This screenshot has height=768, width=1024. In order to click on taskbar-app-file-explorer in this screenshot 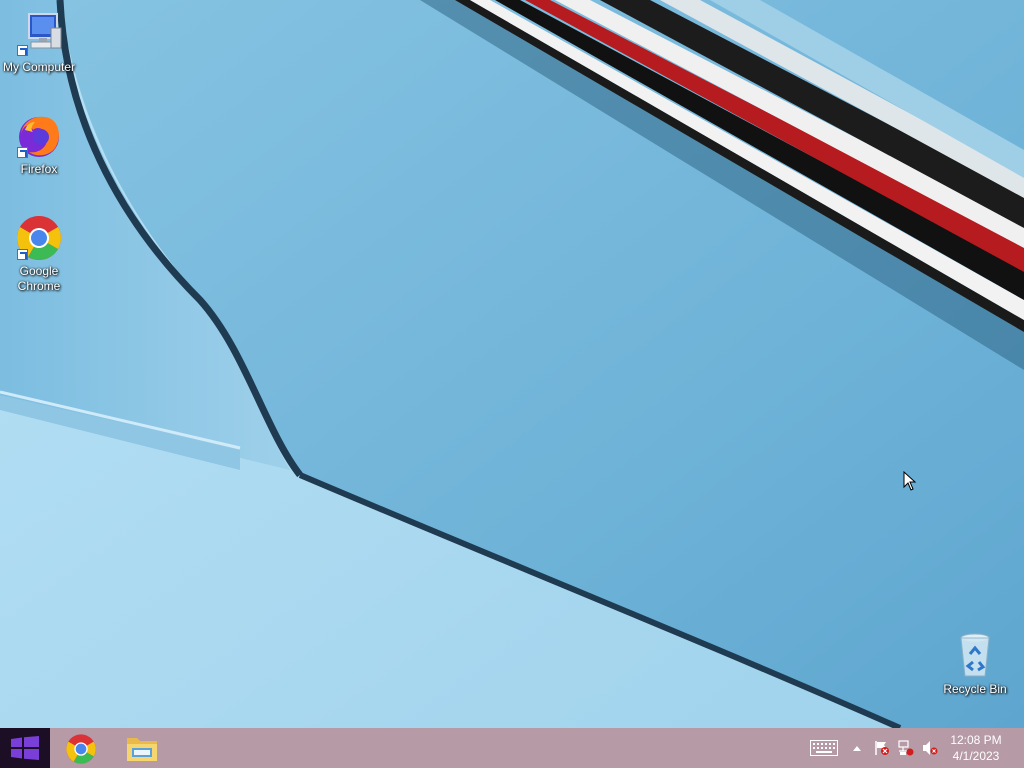, I will do `click(142, 748)`.